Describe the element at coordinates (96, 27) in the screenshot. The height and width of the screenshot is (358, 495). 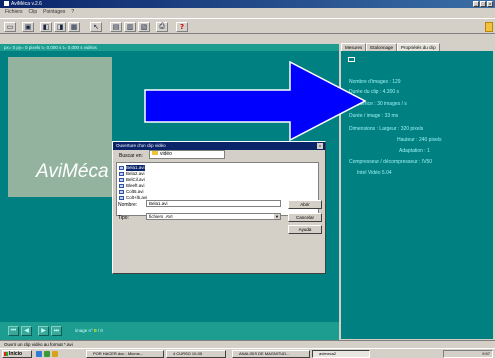
I see `cursor-icon: ↖` at that location.